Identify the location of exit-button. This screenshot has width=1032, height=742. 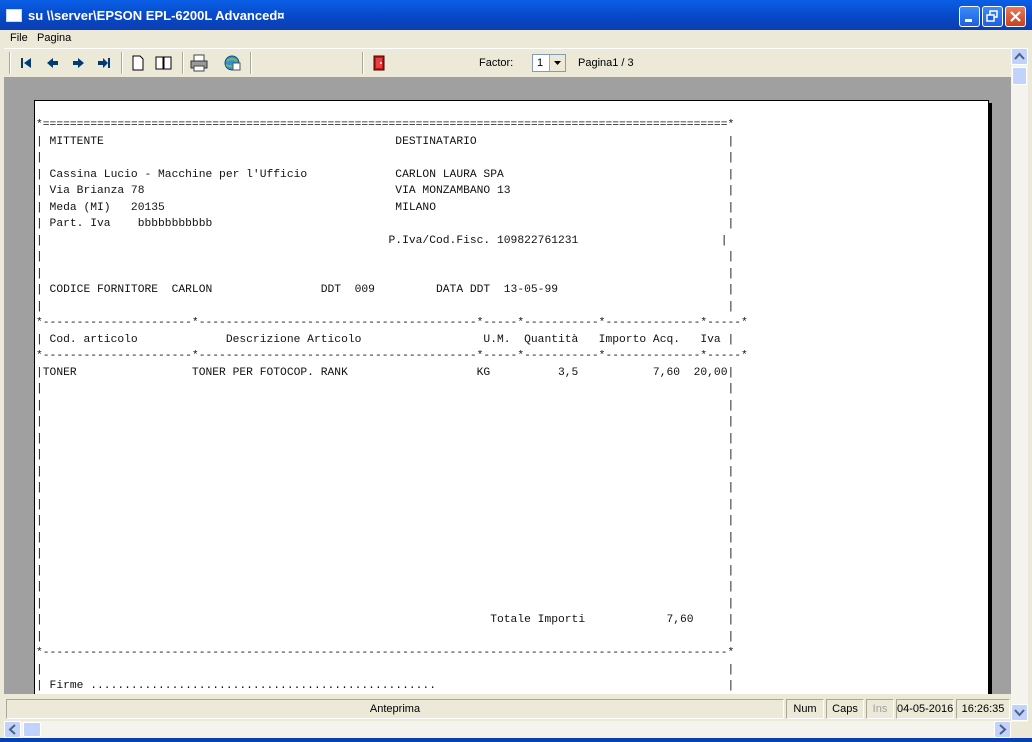
(379, 63).